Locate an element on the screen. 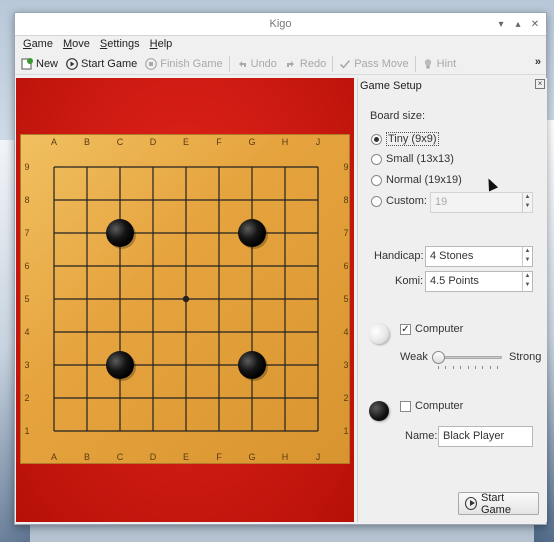 The image size is (554, 542). new-document-icon is located at coordinates (27, 63).